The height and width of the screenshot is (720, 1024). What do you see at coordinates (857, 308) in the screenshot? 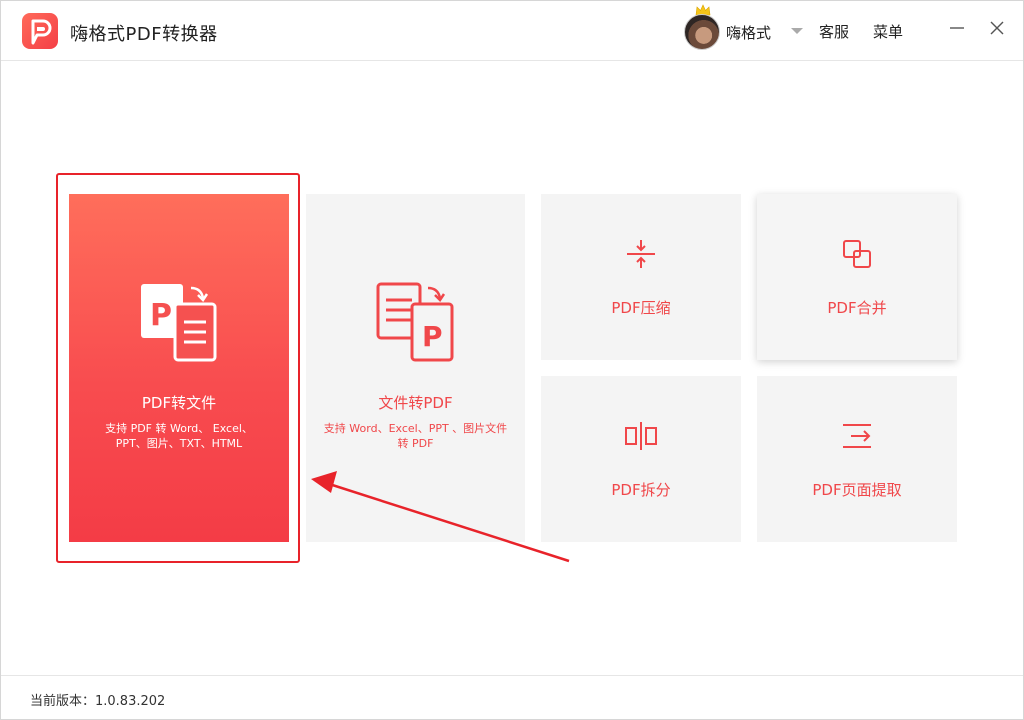
I see `pdf-merge-label: PDF合并` at bounding box center [857, 308].